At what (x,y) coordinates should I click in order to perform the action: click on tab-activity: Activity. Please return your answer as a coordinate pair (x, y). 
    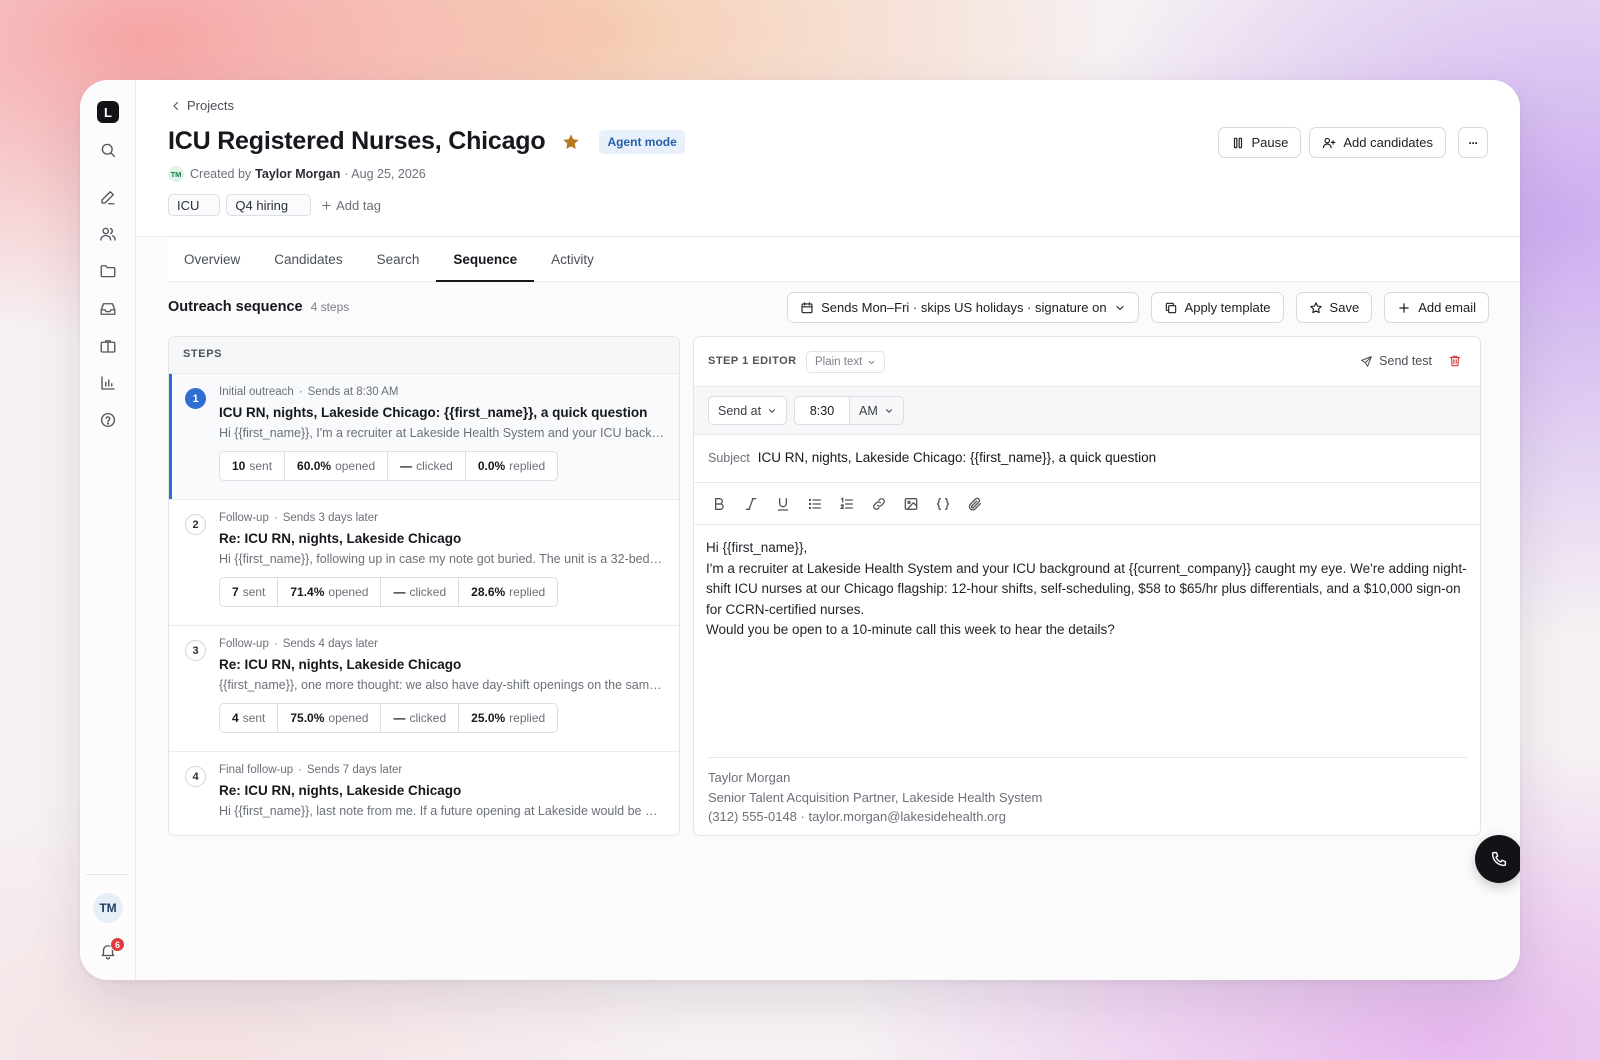
    Looking at the image, I should click on (572, 259).